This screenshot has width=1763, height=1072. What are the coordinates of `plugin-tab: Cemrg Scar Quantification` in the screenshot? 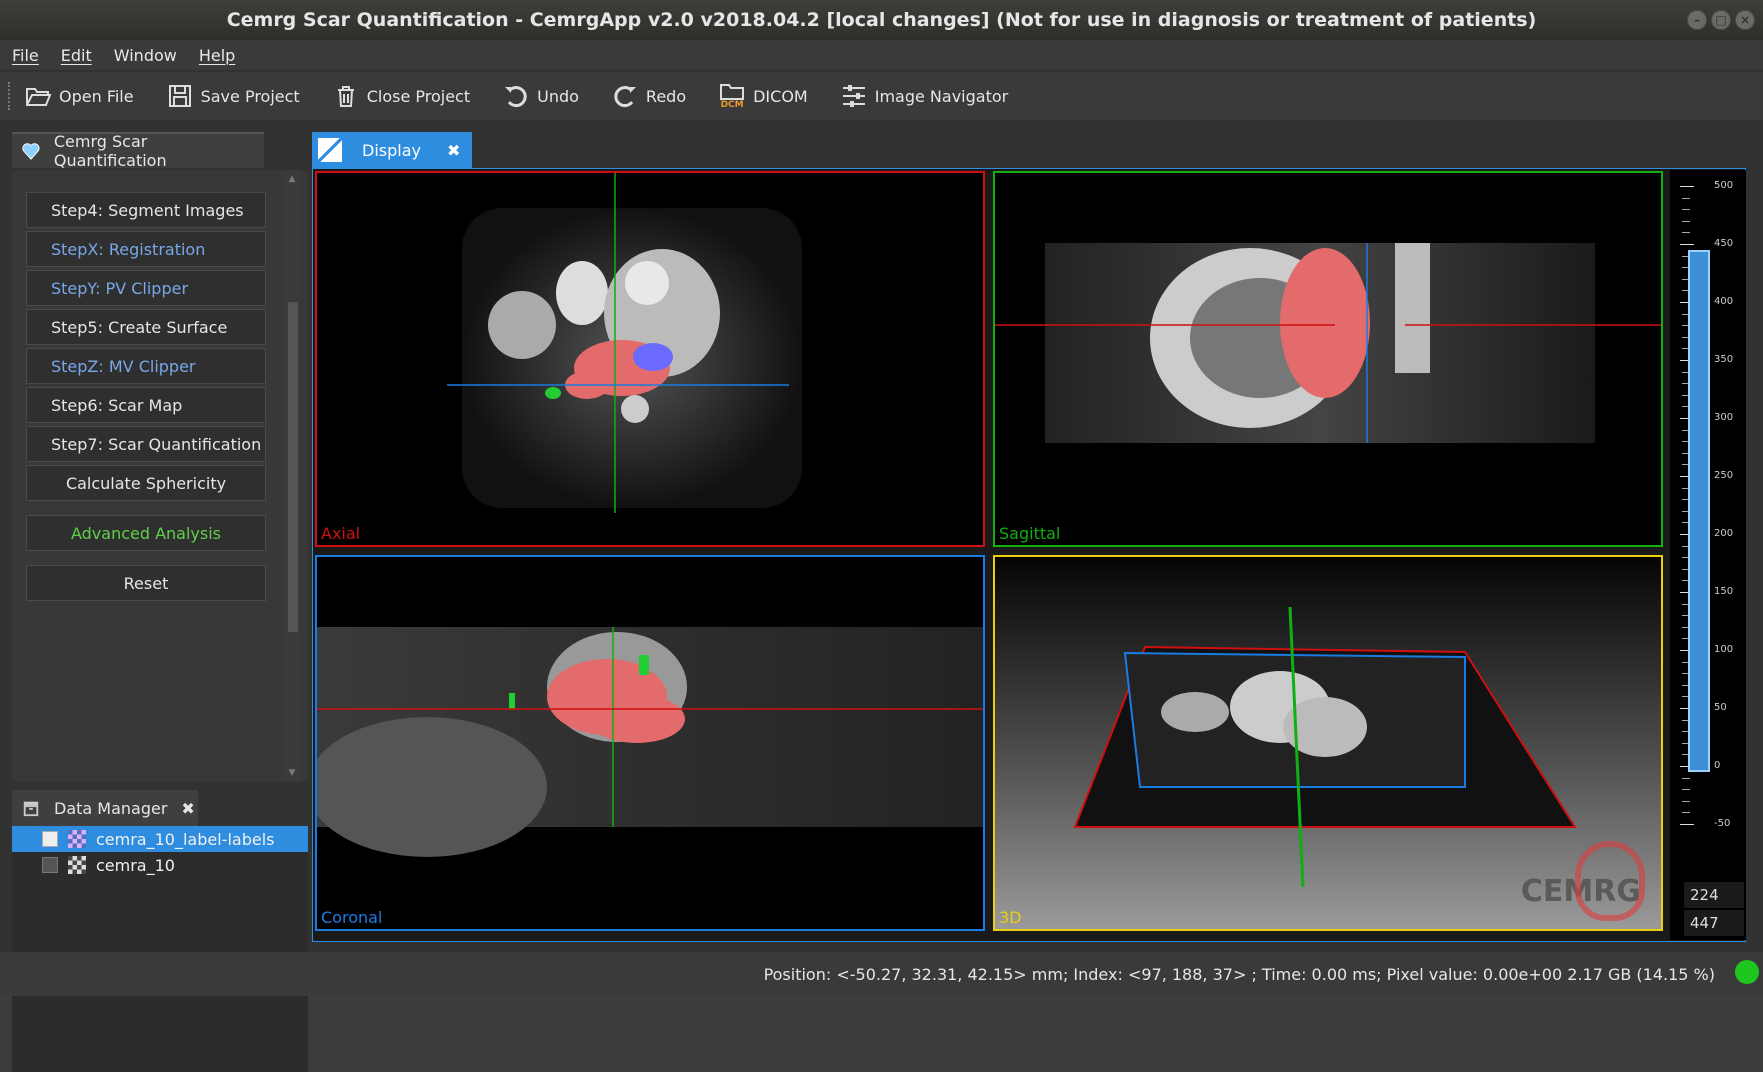 It's located at (138, 151).